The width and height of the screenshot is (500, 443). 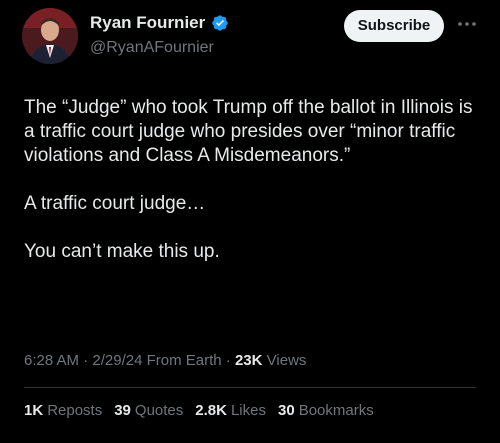 I want to click on divider, so click(x=250, y=387).